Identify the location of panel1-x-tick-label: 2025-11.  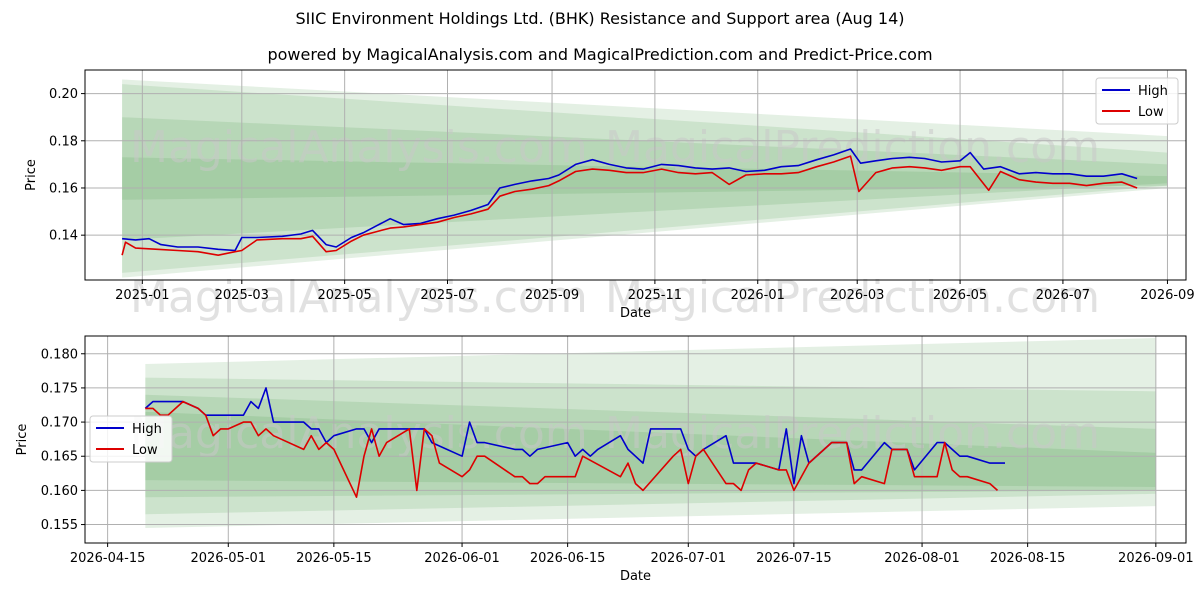
(655, 295).